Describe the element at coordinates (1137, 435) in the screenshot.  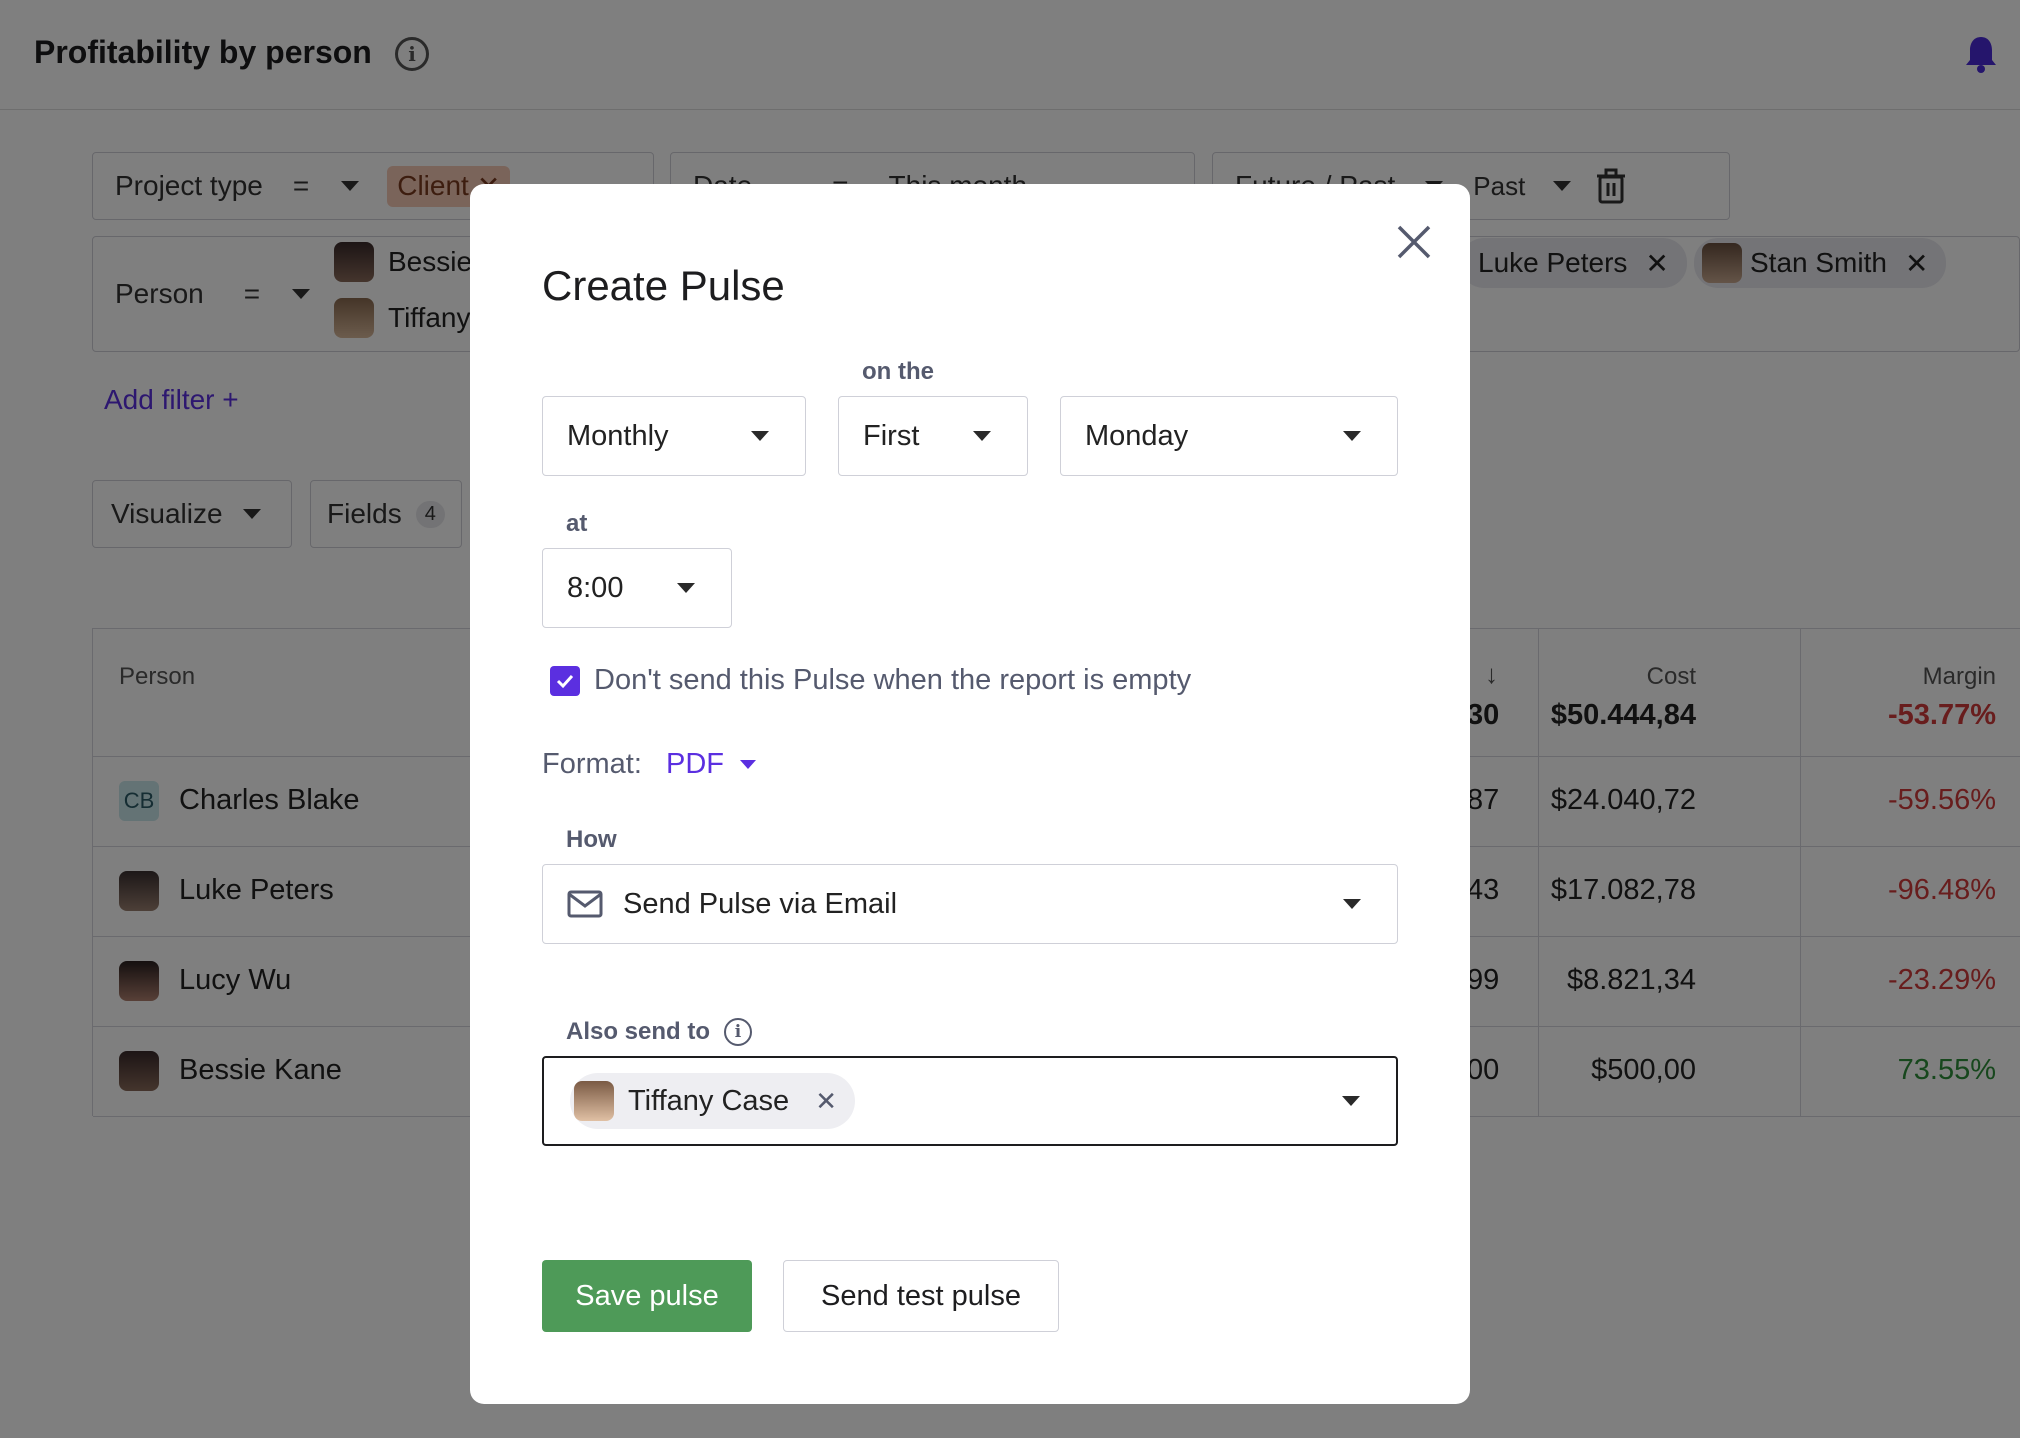
I see `weekday-value: Monday` at that location.